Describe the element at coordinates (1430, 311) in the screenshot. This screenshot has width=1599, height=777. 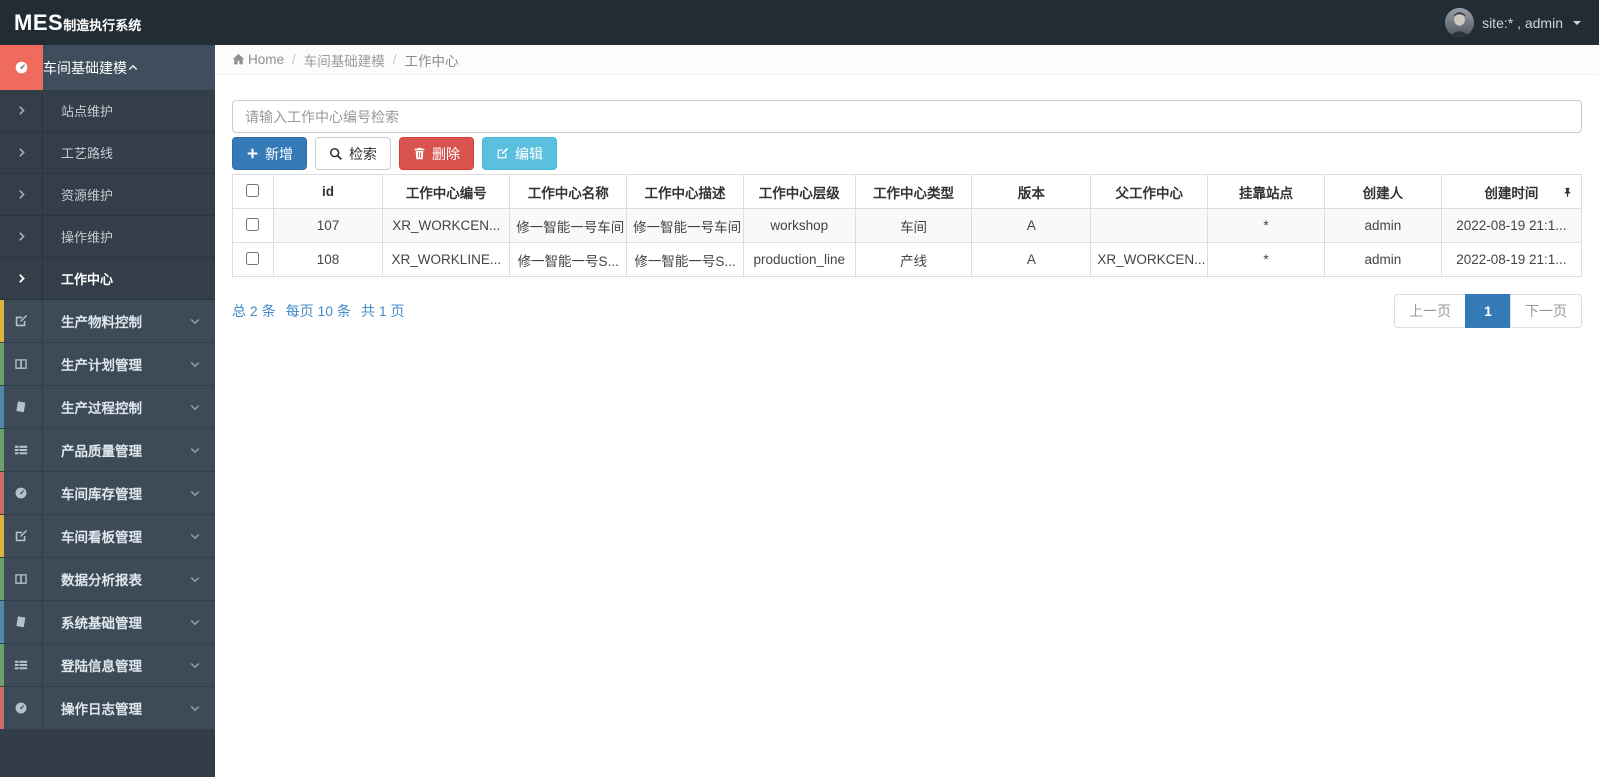
I see `prev-page-button: 上一页` at that location.